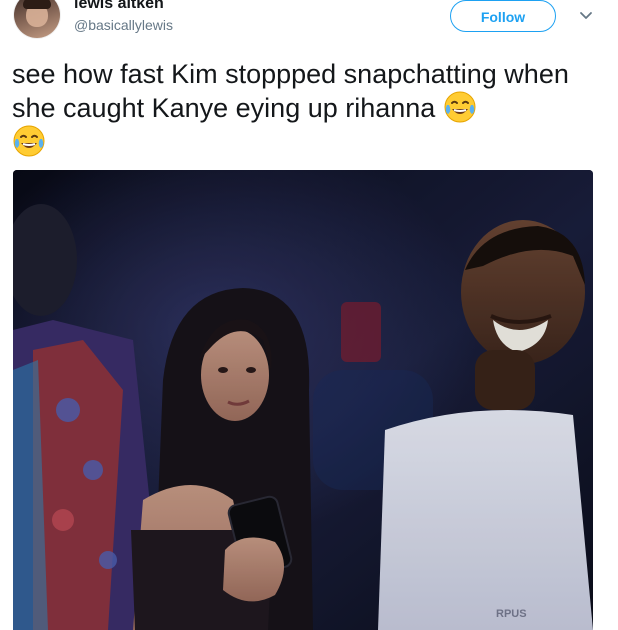  I want to click on avatar, so click(37, 19).